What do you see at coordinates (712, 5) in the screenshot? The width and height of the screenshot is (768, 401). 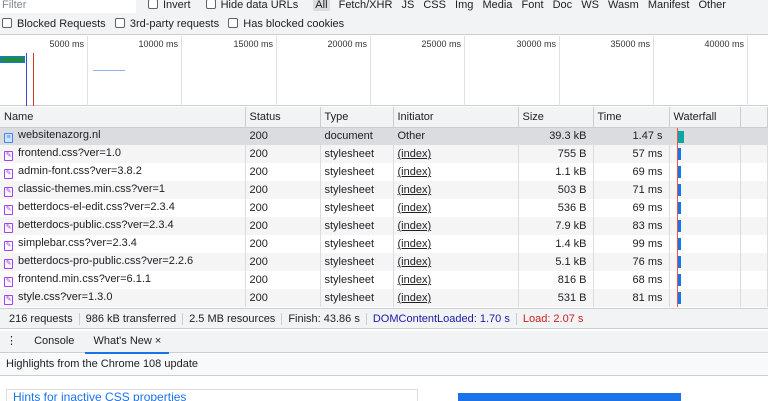 I see `type-filter-other: Other` at bounding box center [712, 5].